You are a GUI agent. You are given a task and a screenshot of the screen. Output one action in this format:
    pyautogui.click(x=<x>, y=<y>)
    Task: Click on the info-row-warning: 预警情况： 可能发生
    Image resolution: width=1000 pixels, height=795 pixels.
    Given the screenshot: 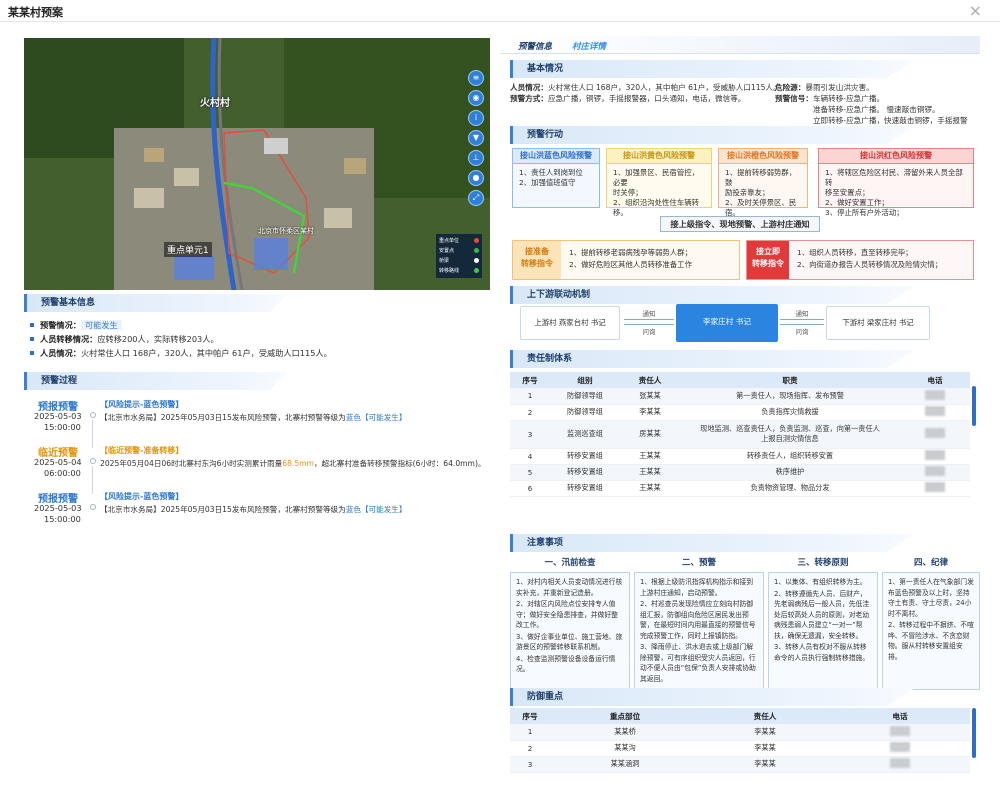 What is the action you would take?
    pyautogui.click(x=257, y=325)
    